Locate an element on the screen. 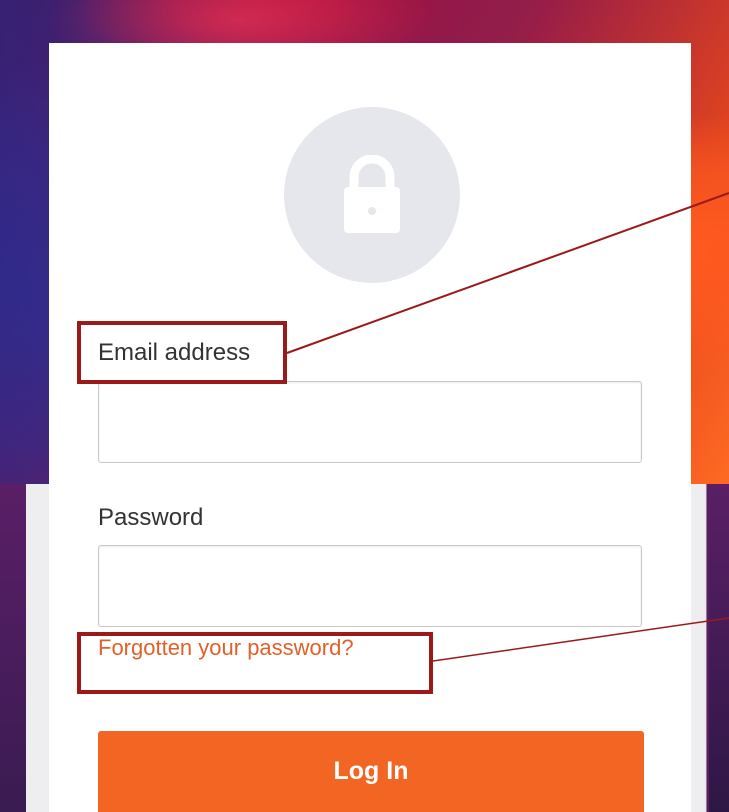 This screenshot has width=729, height=812. background-left-edge is located at coordinates (13, 648).